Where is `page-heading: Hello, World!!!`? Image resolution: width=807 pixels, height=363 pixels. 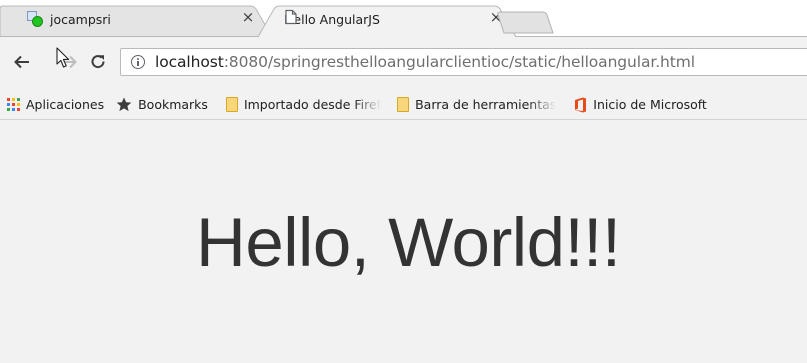 page-heading: Hello, World!!! is located at coordinates (408, 242).